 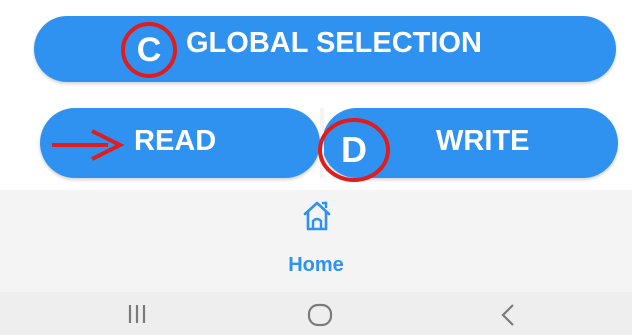 What do you see at coordinates (137, 314) in the screenshot?
I see `recents-icon` at bounding box center [137, 314].